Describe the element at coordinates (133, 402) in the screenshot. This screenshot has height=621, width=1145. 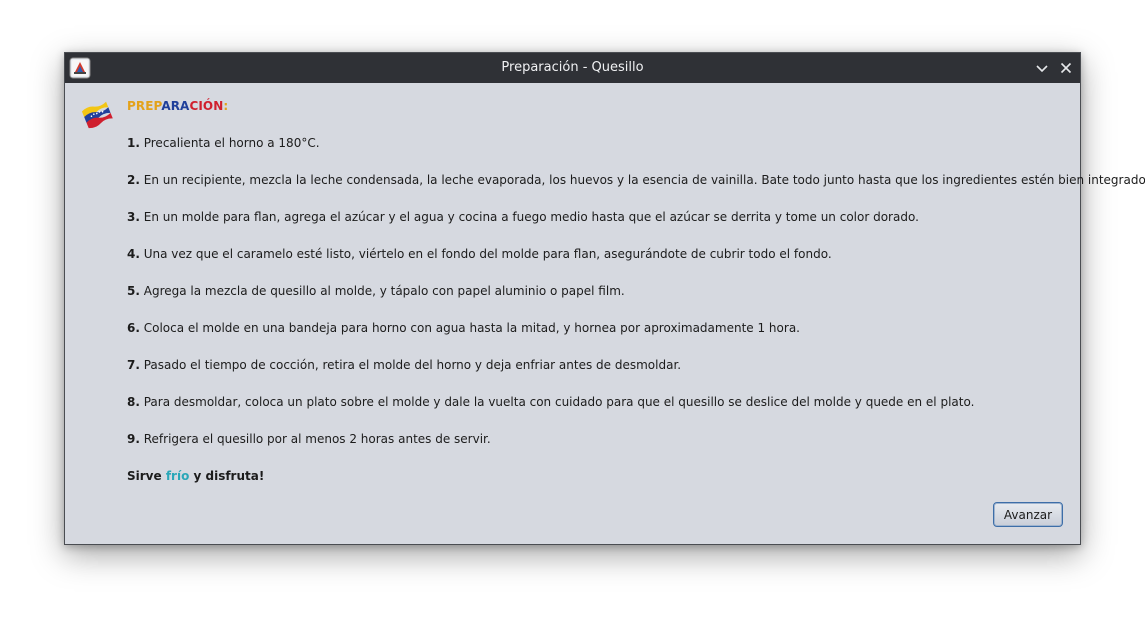
I see `step-number: 8.` at that location.